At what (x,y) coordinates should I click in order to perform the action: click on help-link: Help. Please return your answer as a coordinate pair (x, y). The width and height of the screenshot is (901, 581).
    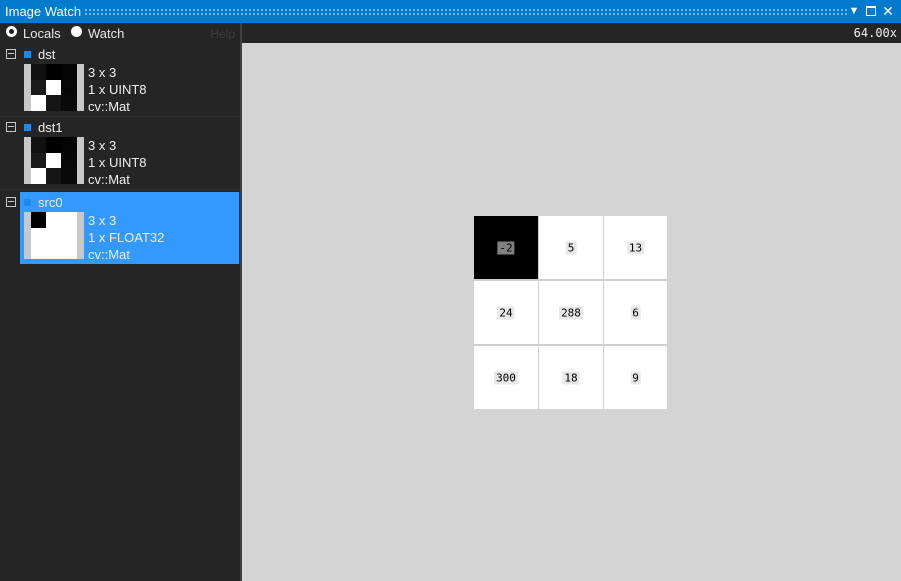
    Looking at the image, I should click on (222, 34).